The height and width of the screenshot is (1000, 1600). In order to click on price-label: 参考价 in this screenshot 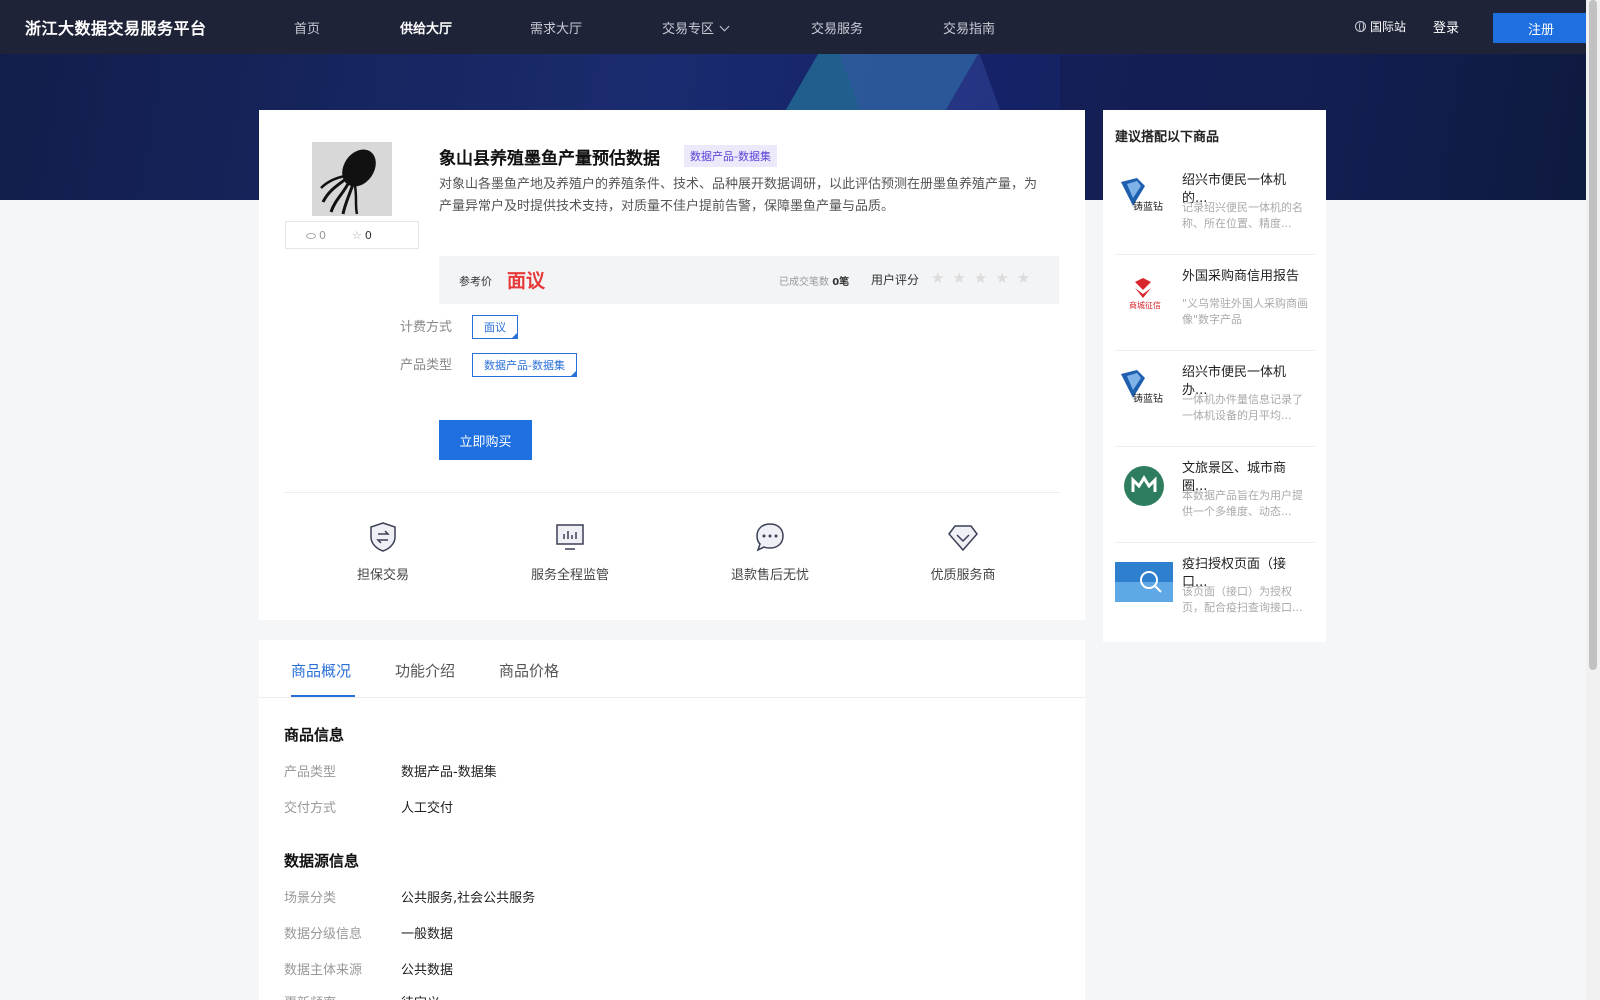, I will do `click(475, 281)`.